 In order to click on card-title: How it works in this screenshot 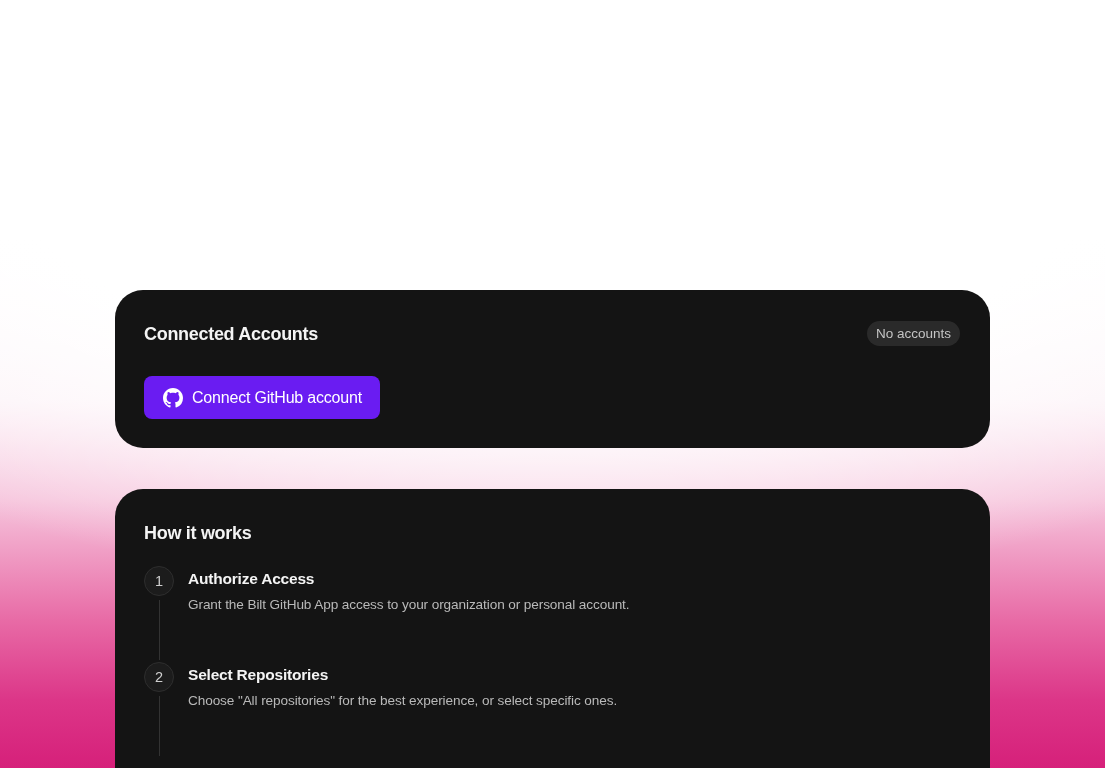, I will do `click(198, 533)`.